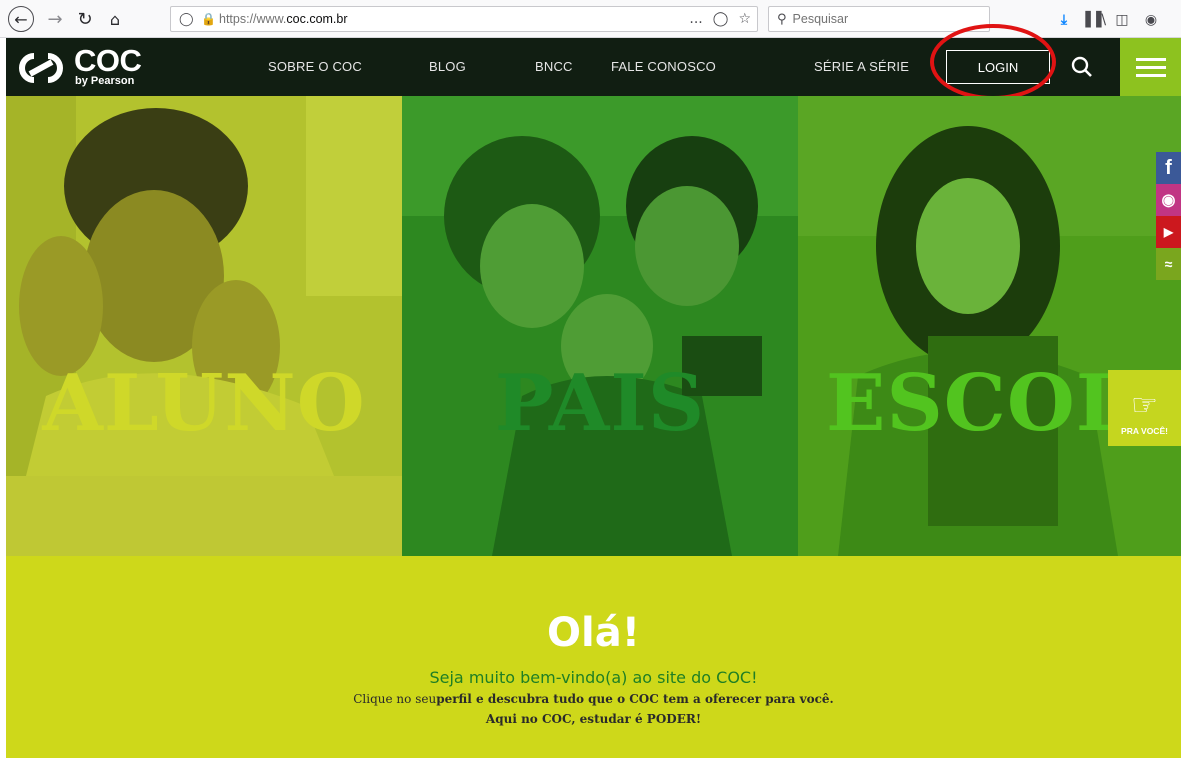  Describe the element at coordinates (395, 699) in the screenshot. I see `instruction-start: Clique no seu` at that location.